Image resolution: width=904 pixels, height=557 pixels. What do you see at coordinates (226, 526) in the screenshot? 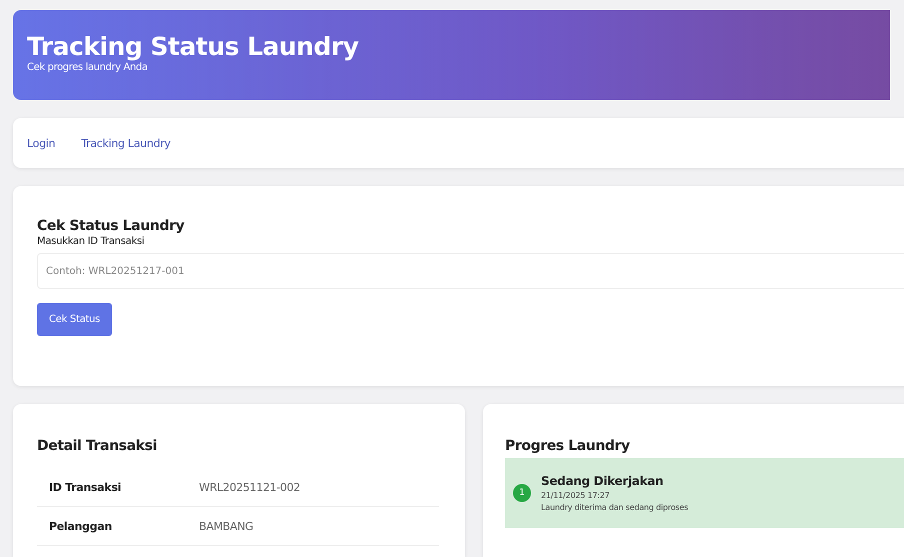
I see `detail-value: BAMBANG` at bounding box center [226, 526].